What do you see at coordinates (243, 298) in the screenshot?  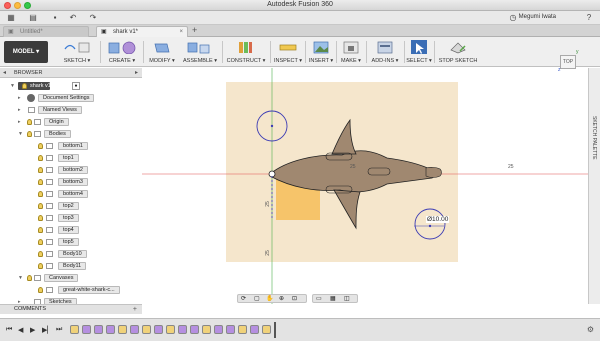 I see `orbit-icon: ⟳` at bounding box center [243, 298].